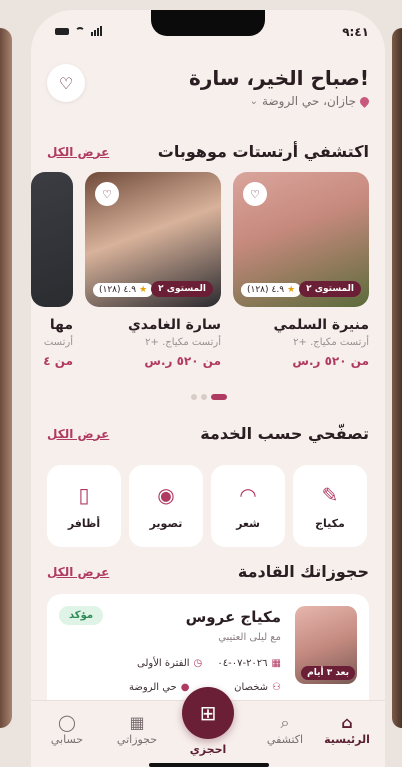 The image size is (402, 767). Describe the element at coordinates (174, 325) in the screenshot. I see `artist-name: سارة الغامدي` at that location.